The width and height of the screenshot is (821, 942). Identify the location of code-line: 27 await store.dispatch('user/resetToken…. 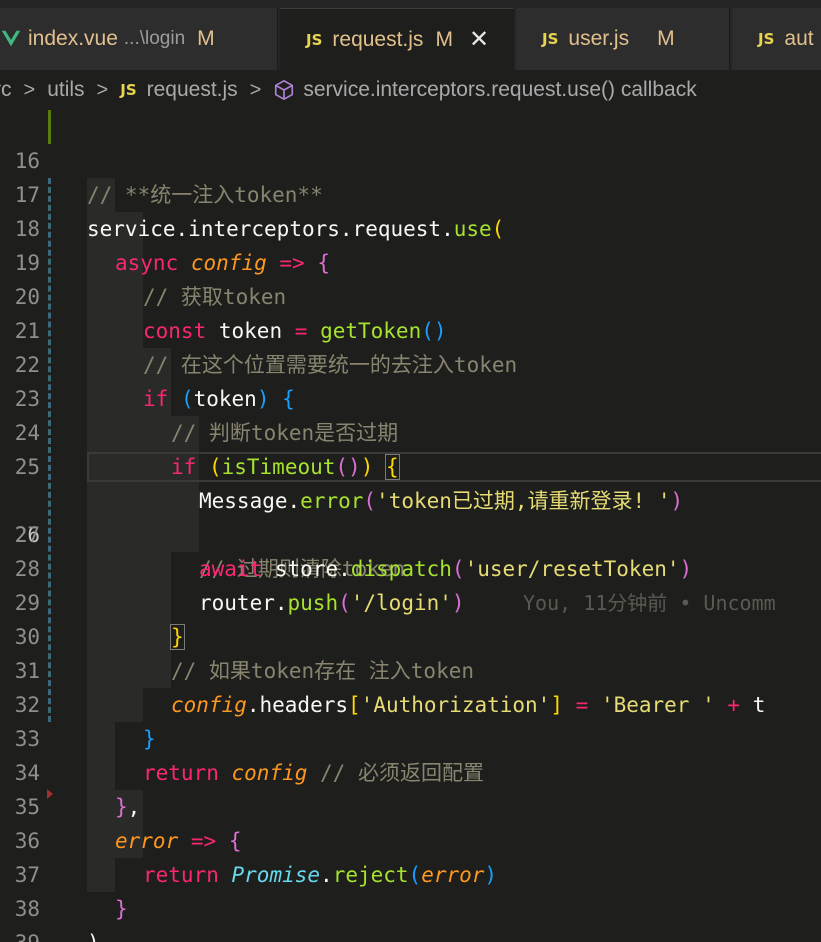
(410, 532).